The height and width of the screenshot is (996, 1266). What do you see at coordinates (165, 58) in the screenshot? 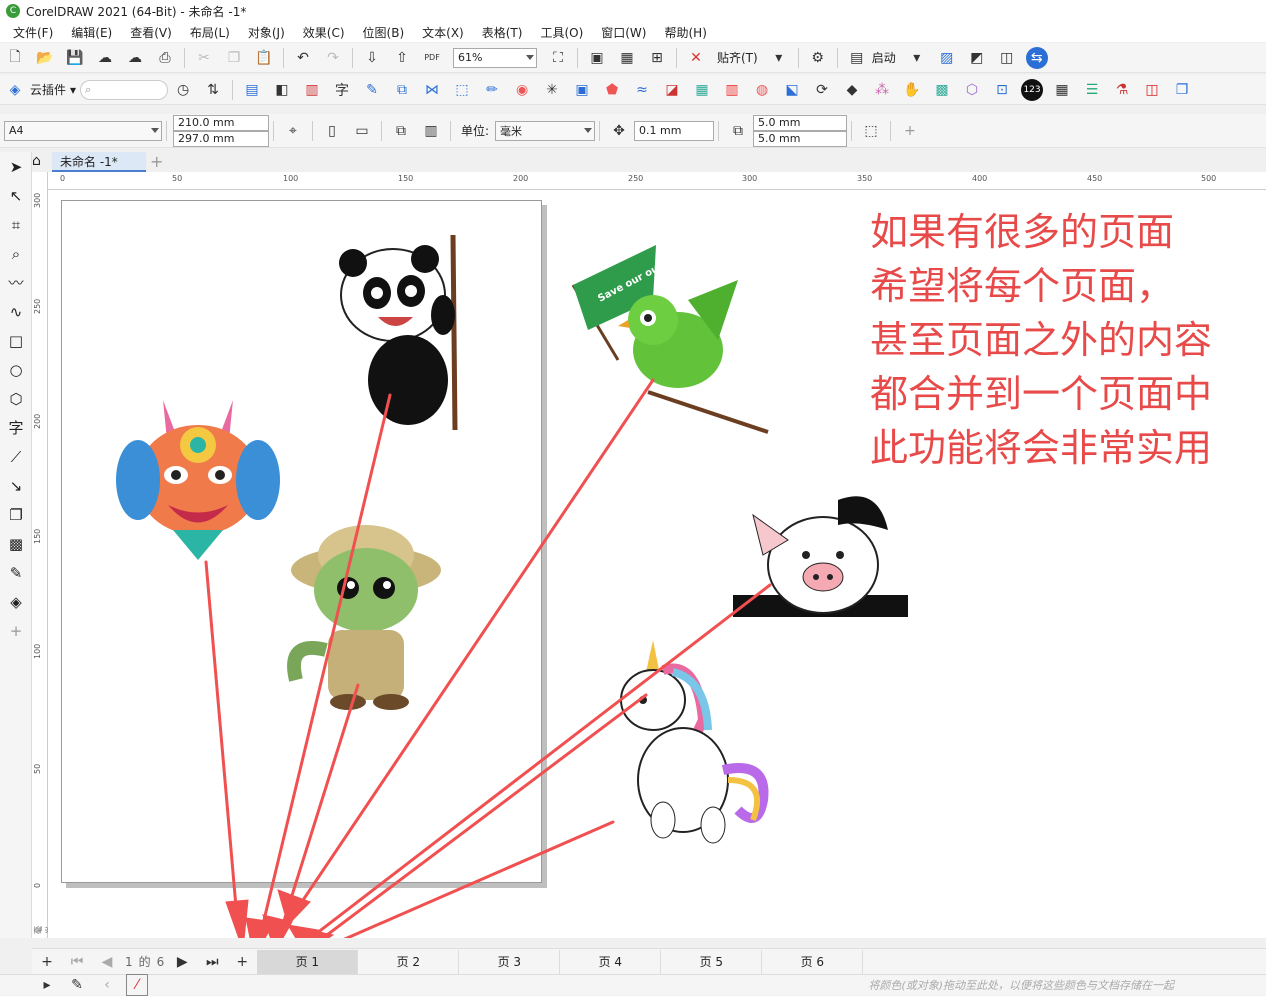
I see `print-icon: ⎙` at bounding box center [165, 58].